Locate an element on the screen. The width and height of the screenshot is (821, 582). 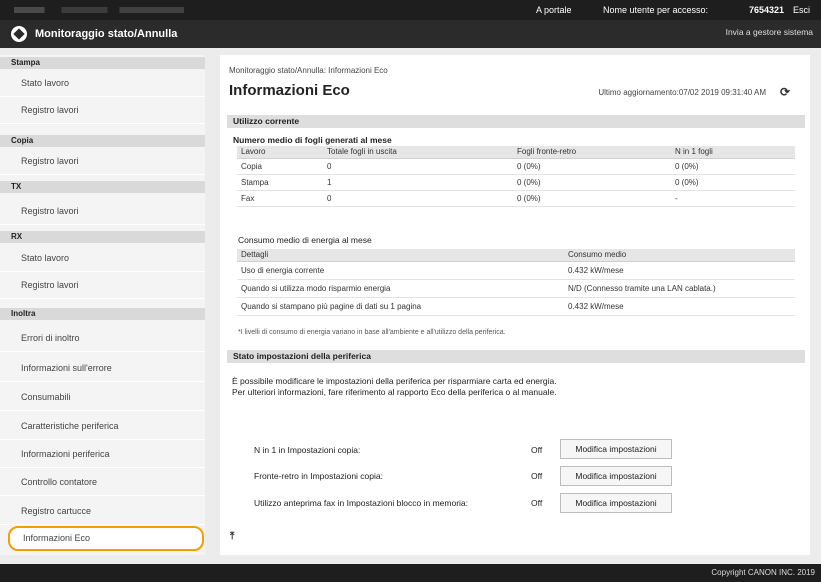
sidebar-item-copy-job-log: Registro lavori is located at coordinates (102, 161).